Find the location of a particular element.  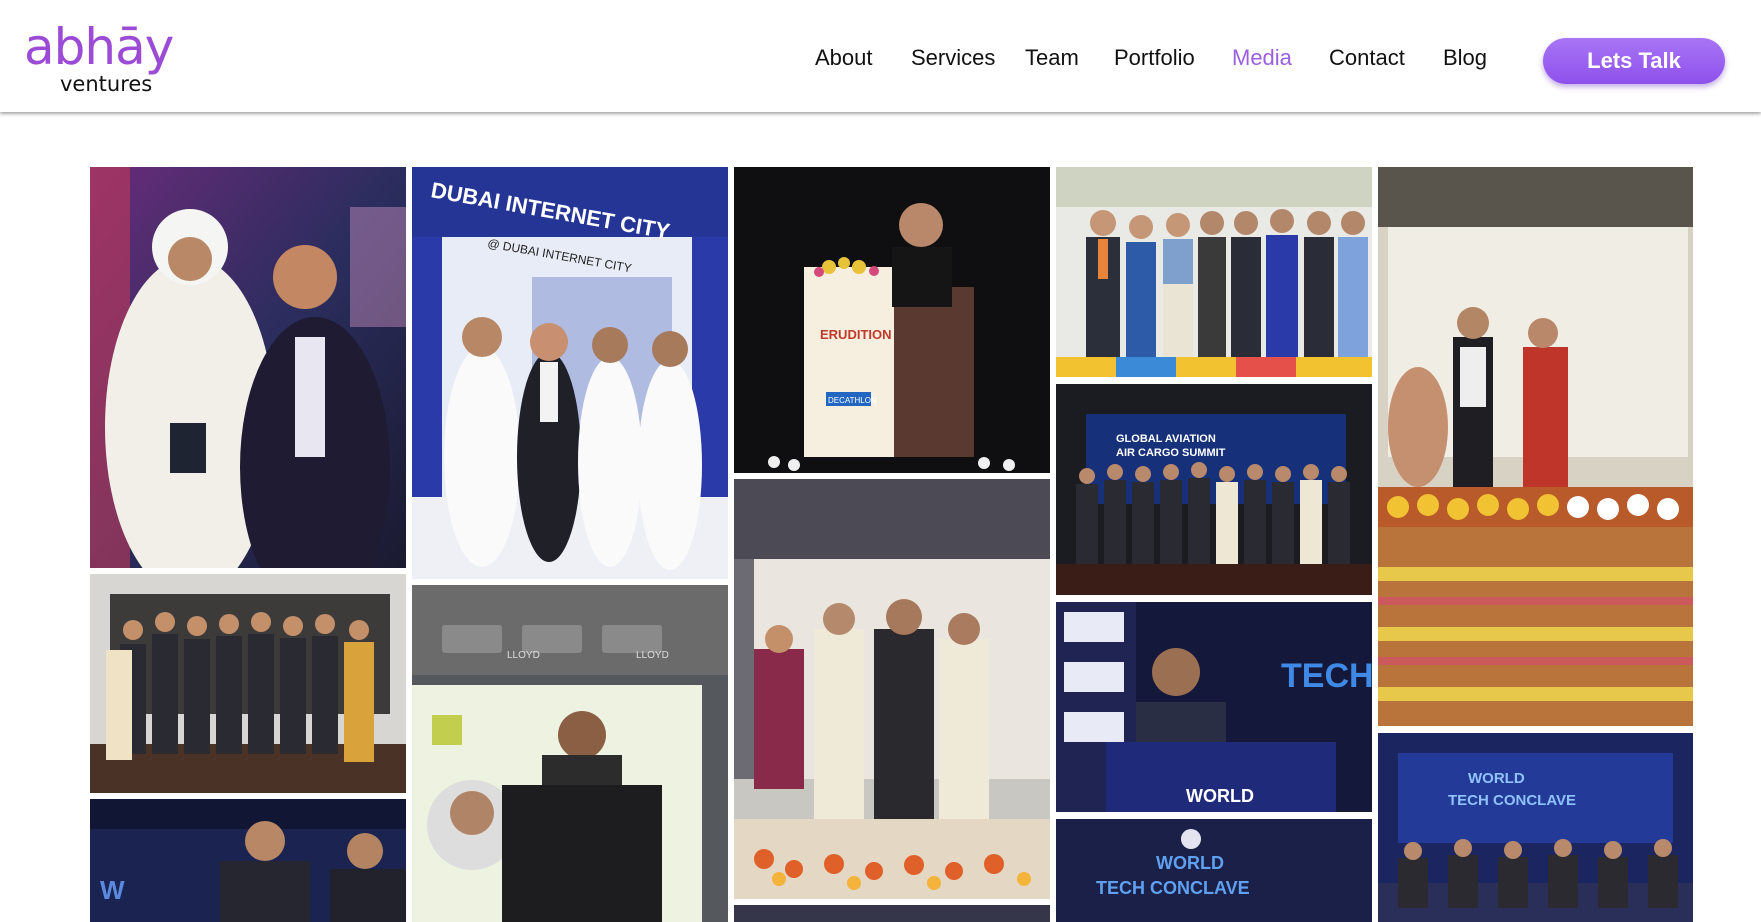

nav-portfolio: Portfolio is located at coordinates (1154, 58).